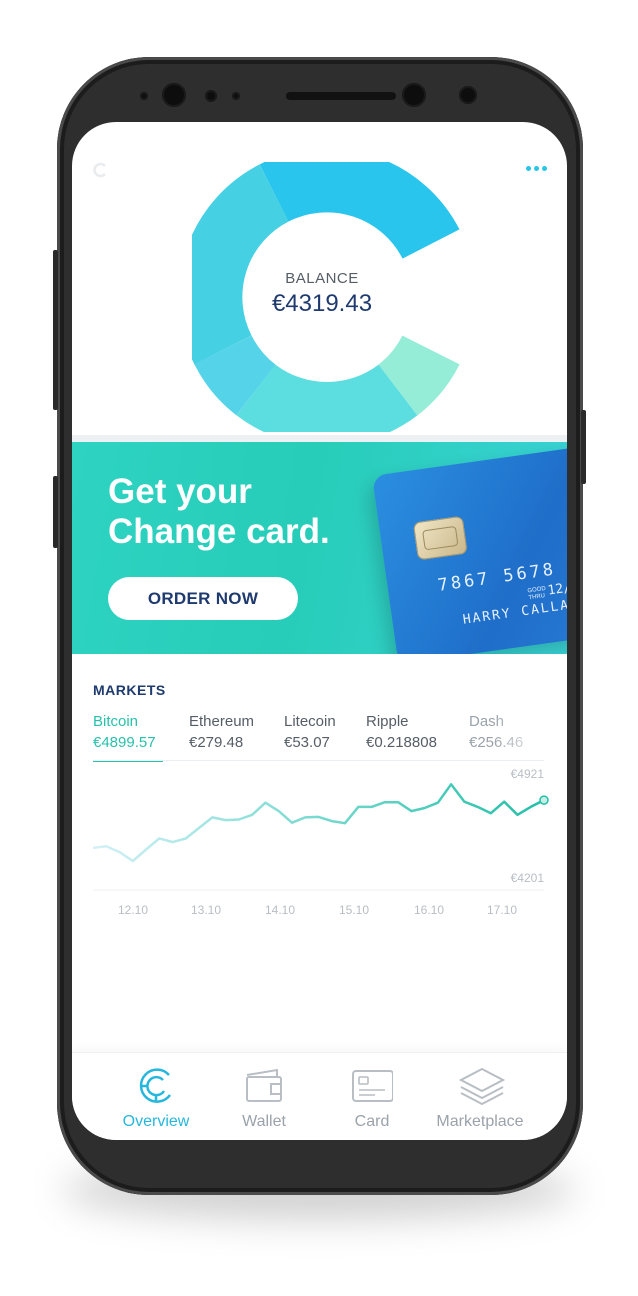  I want to click on tab-litecoin: Litecoin €53.07, so click(310, 737).